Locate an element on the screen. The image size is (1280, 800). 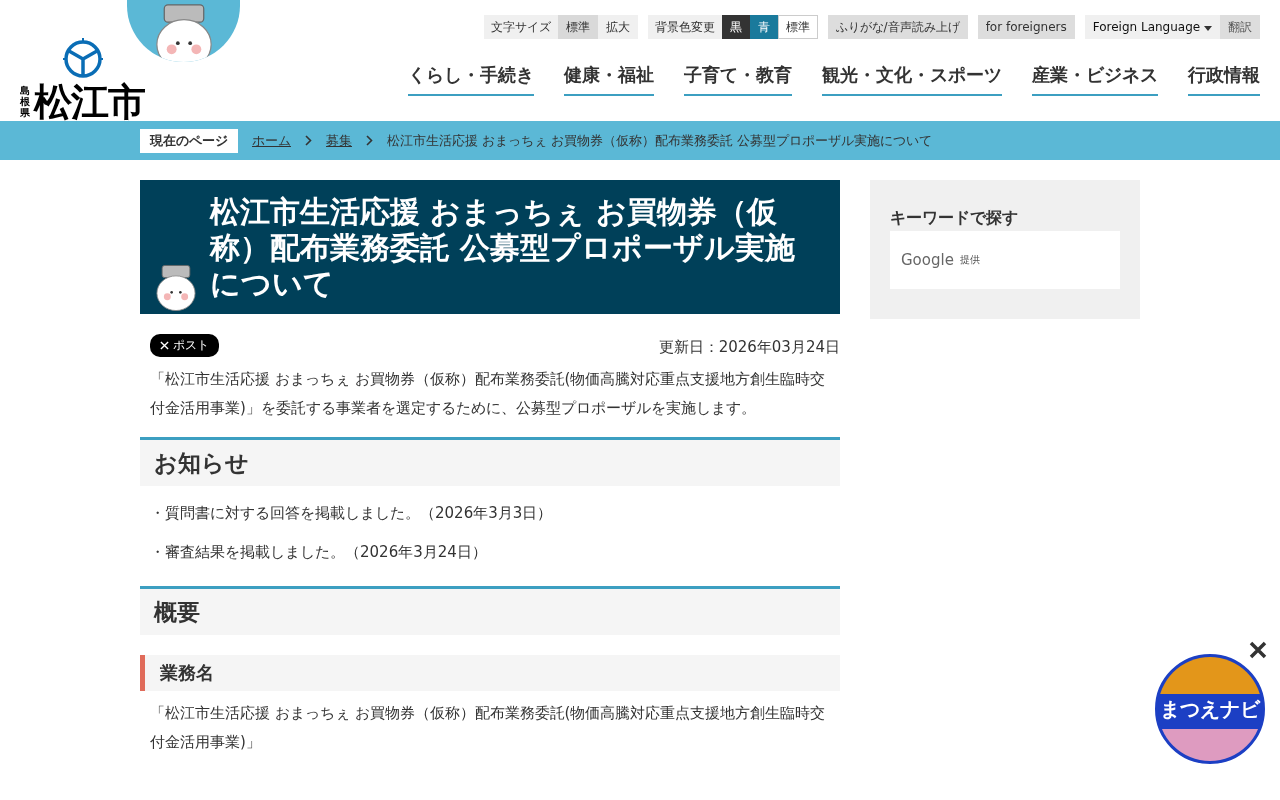
language-select: Foreign Language is located at coordinates (1152, 27).